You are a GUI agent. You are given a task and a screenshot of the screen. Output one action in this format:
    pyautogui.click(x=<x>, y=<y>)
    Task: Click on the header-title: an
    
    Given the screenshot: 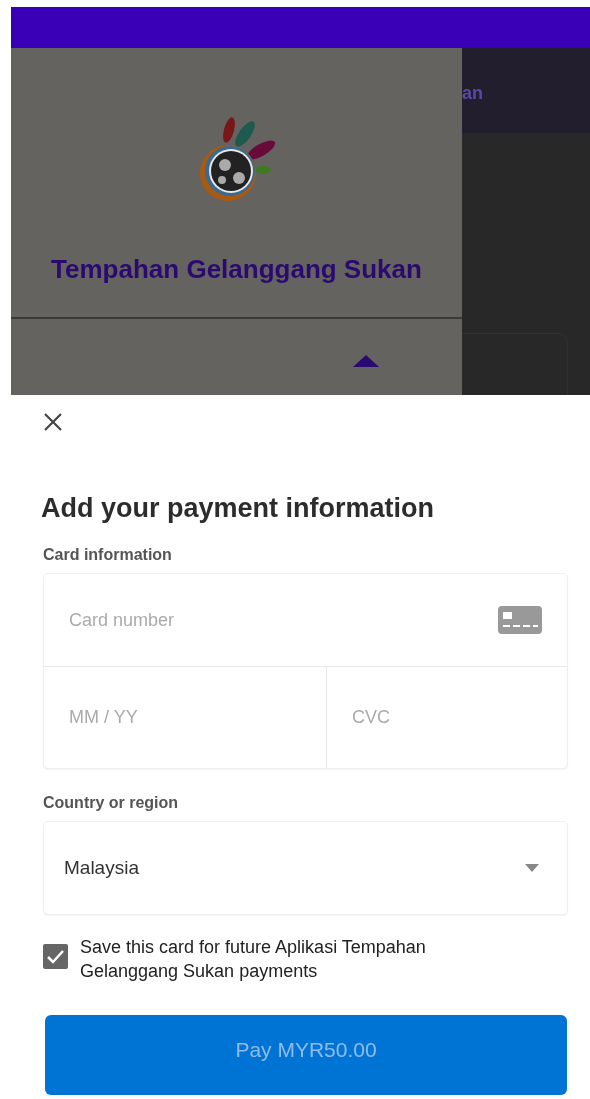 What is the action you would take?
    pyautogui.click(x=472, y=93)
    